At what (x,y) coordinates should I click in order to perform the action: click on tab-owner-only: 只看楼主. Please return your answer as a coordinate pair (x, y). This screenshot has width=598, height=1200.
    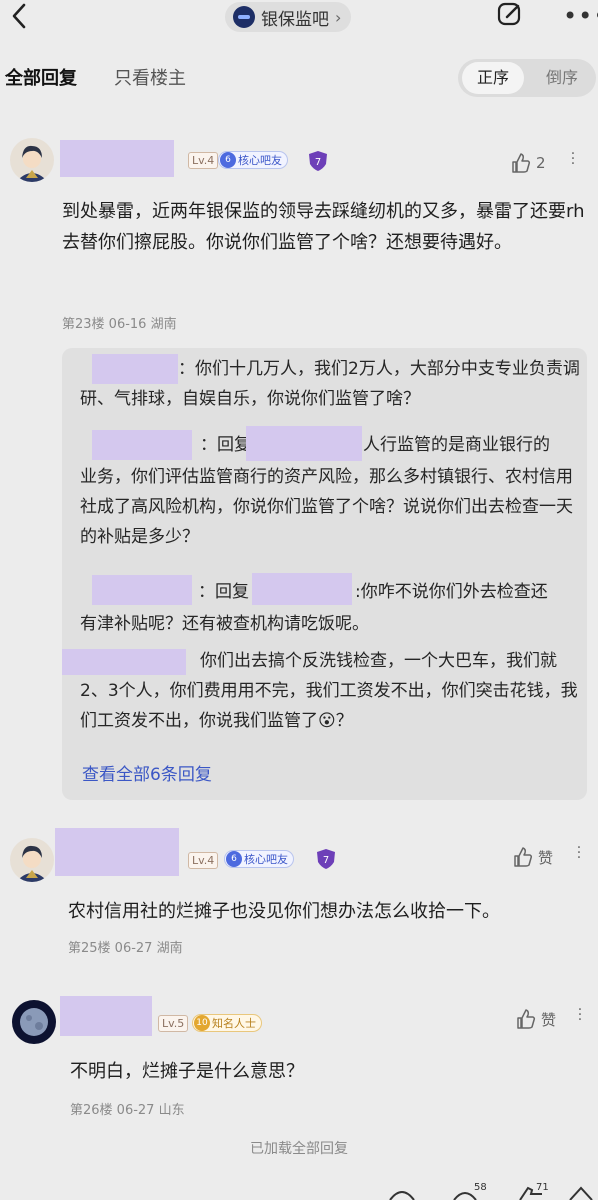
    Looking at the image, I should click on (150, 77).